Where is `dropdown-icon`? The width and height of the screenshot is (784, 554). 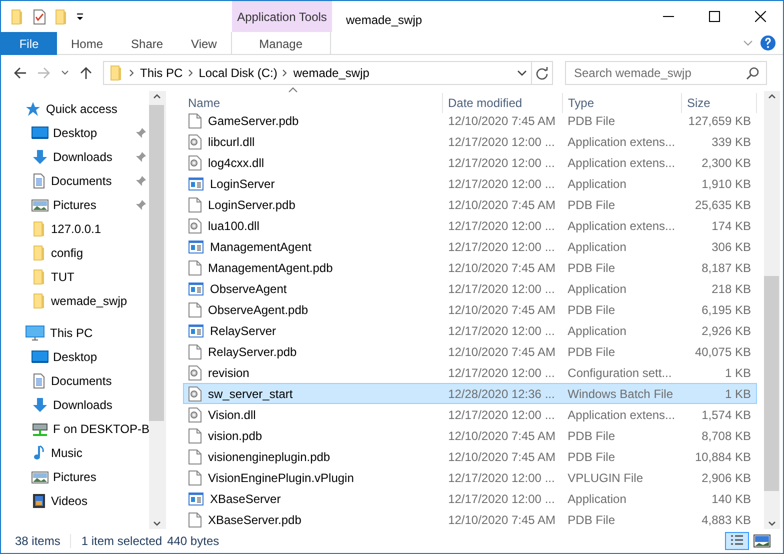 dropdown-icon is located at coordinates (80, 17).